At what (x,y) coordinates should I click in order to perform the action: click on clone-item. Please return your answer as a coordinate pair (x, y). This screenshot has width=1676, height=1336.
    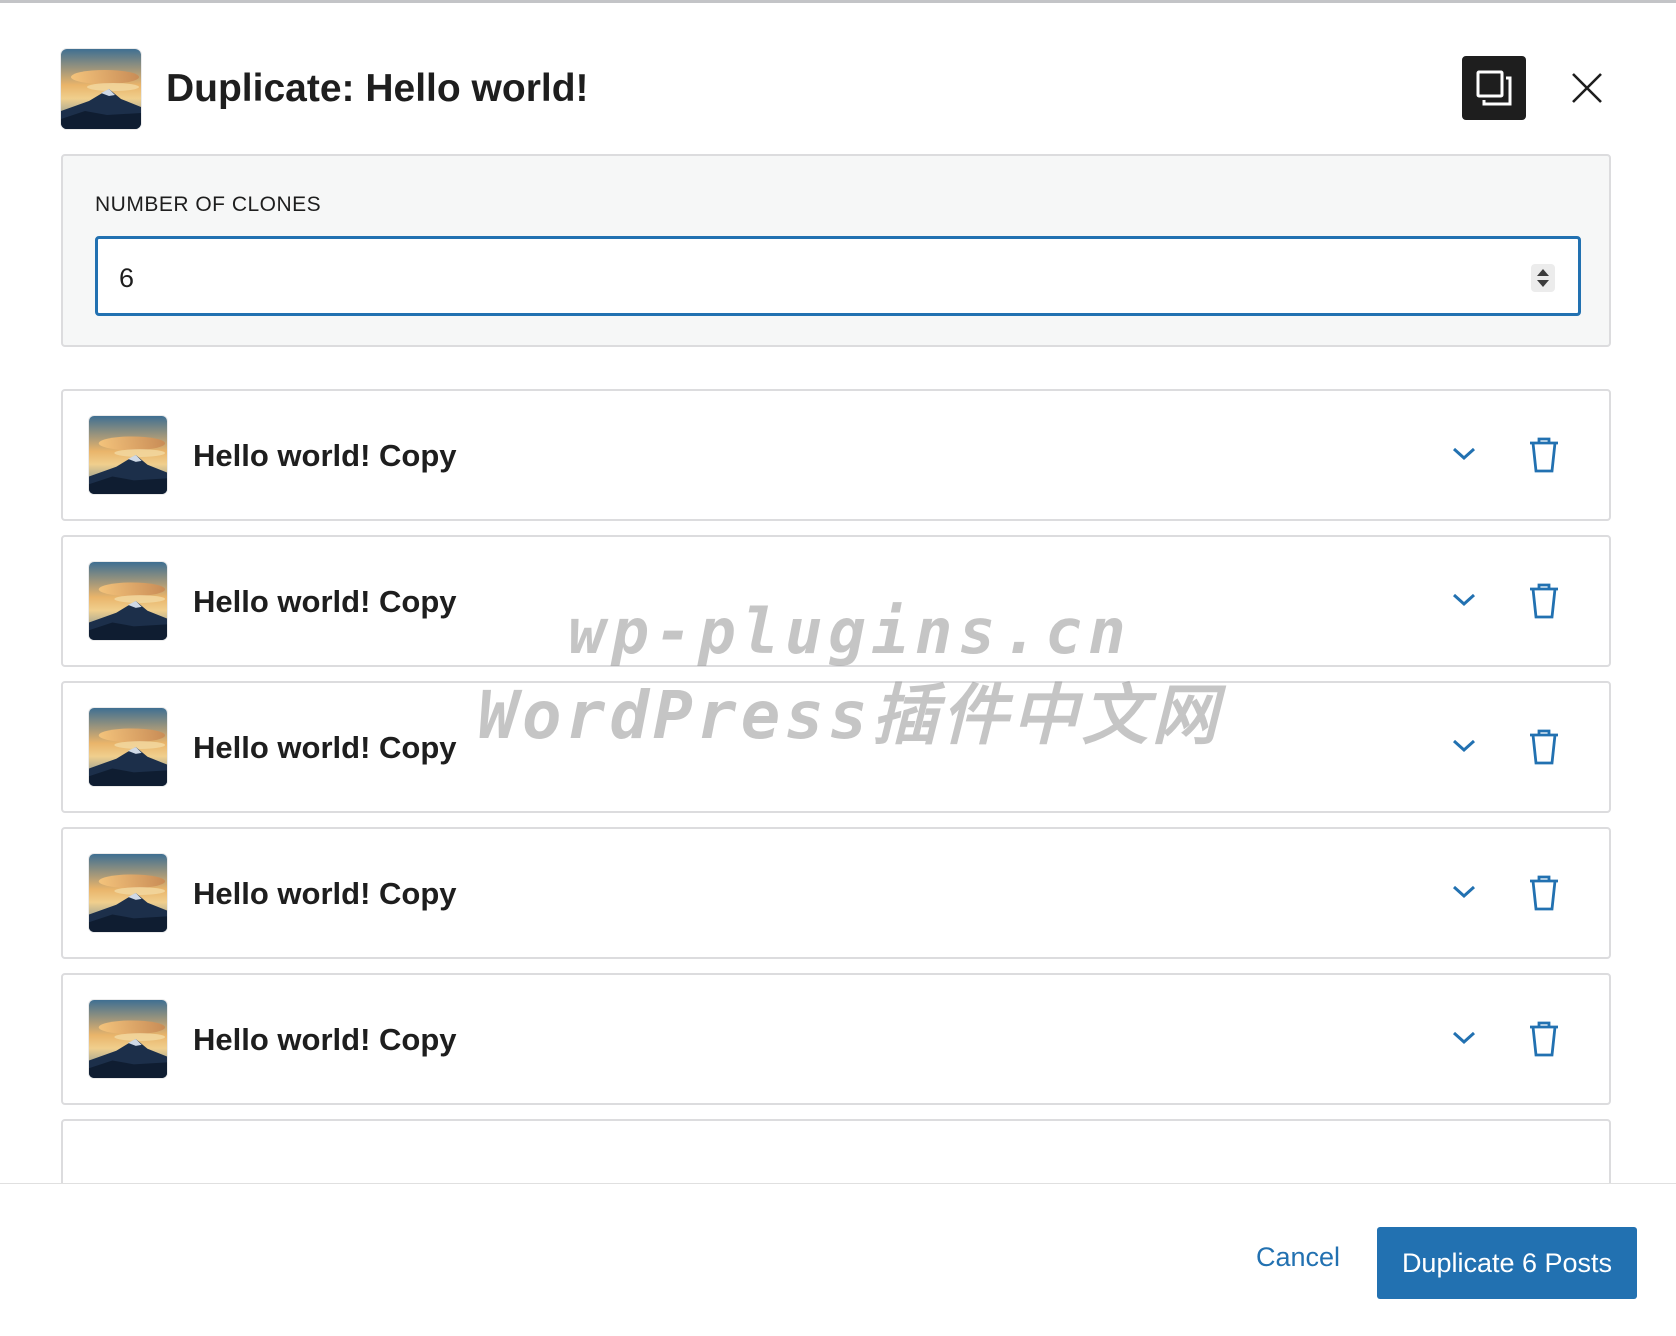
    Looking at the image, I should click on (836, 1151).